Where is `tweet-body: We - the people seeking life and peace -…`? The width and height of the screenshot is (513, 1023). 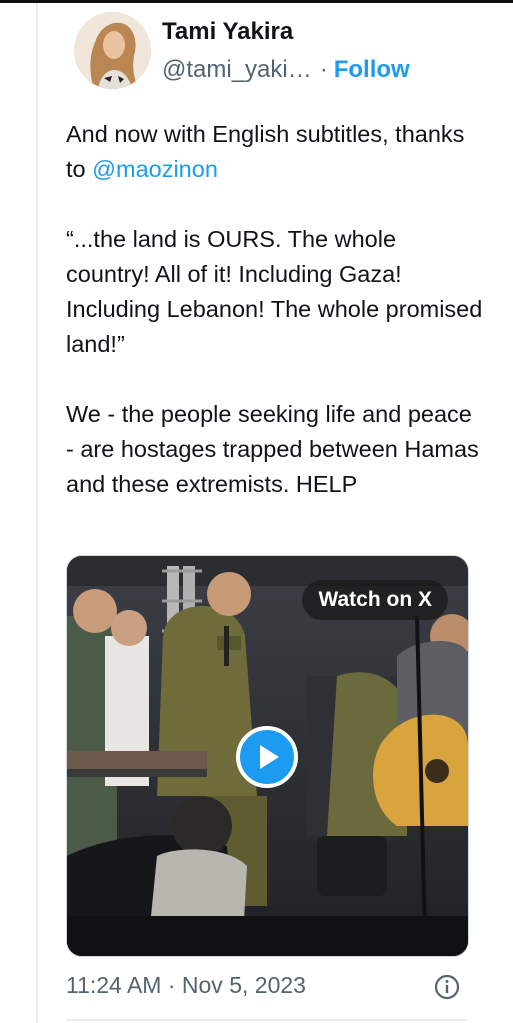
tweet-body: We - the people seeking life and peace -… is located at coordinates (272, 449).